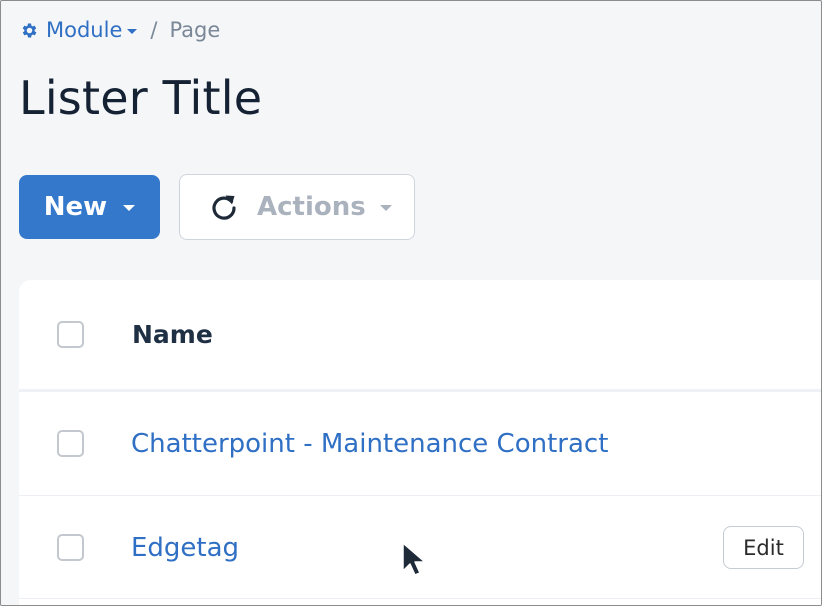  What do you see at coordinates (414, 559) in the screenshot?
I see `mouse-cursor-icon` at bounding box center [414, 559].